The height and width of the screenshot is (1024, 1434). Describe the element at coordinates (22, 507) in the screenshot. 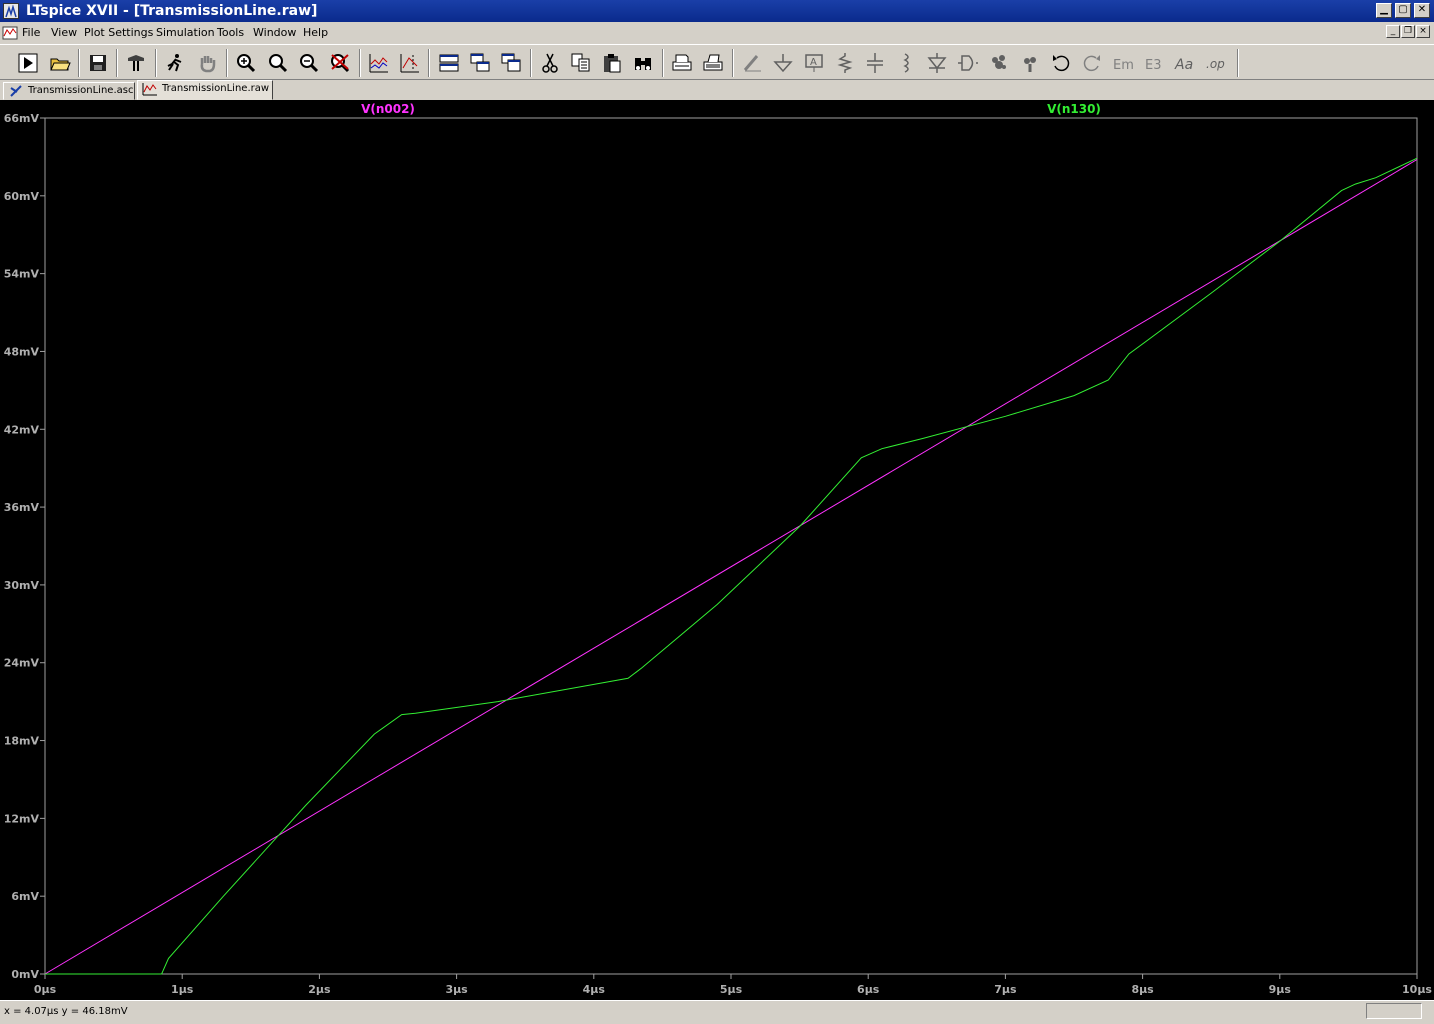

I see `y-tick-label: 36mV` at that location.